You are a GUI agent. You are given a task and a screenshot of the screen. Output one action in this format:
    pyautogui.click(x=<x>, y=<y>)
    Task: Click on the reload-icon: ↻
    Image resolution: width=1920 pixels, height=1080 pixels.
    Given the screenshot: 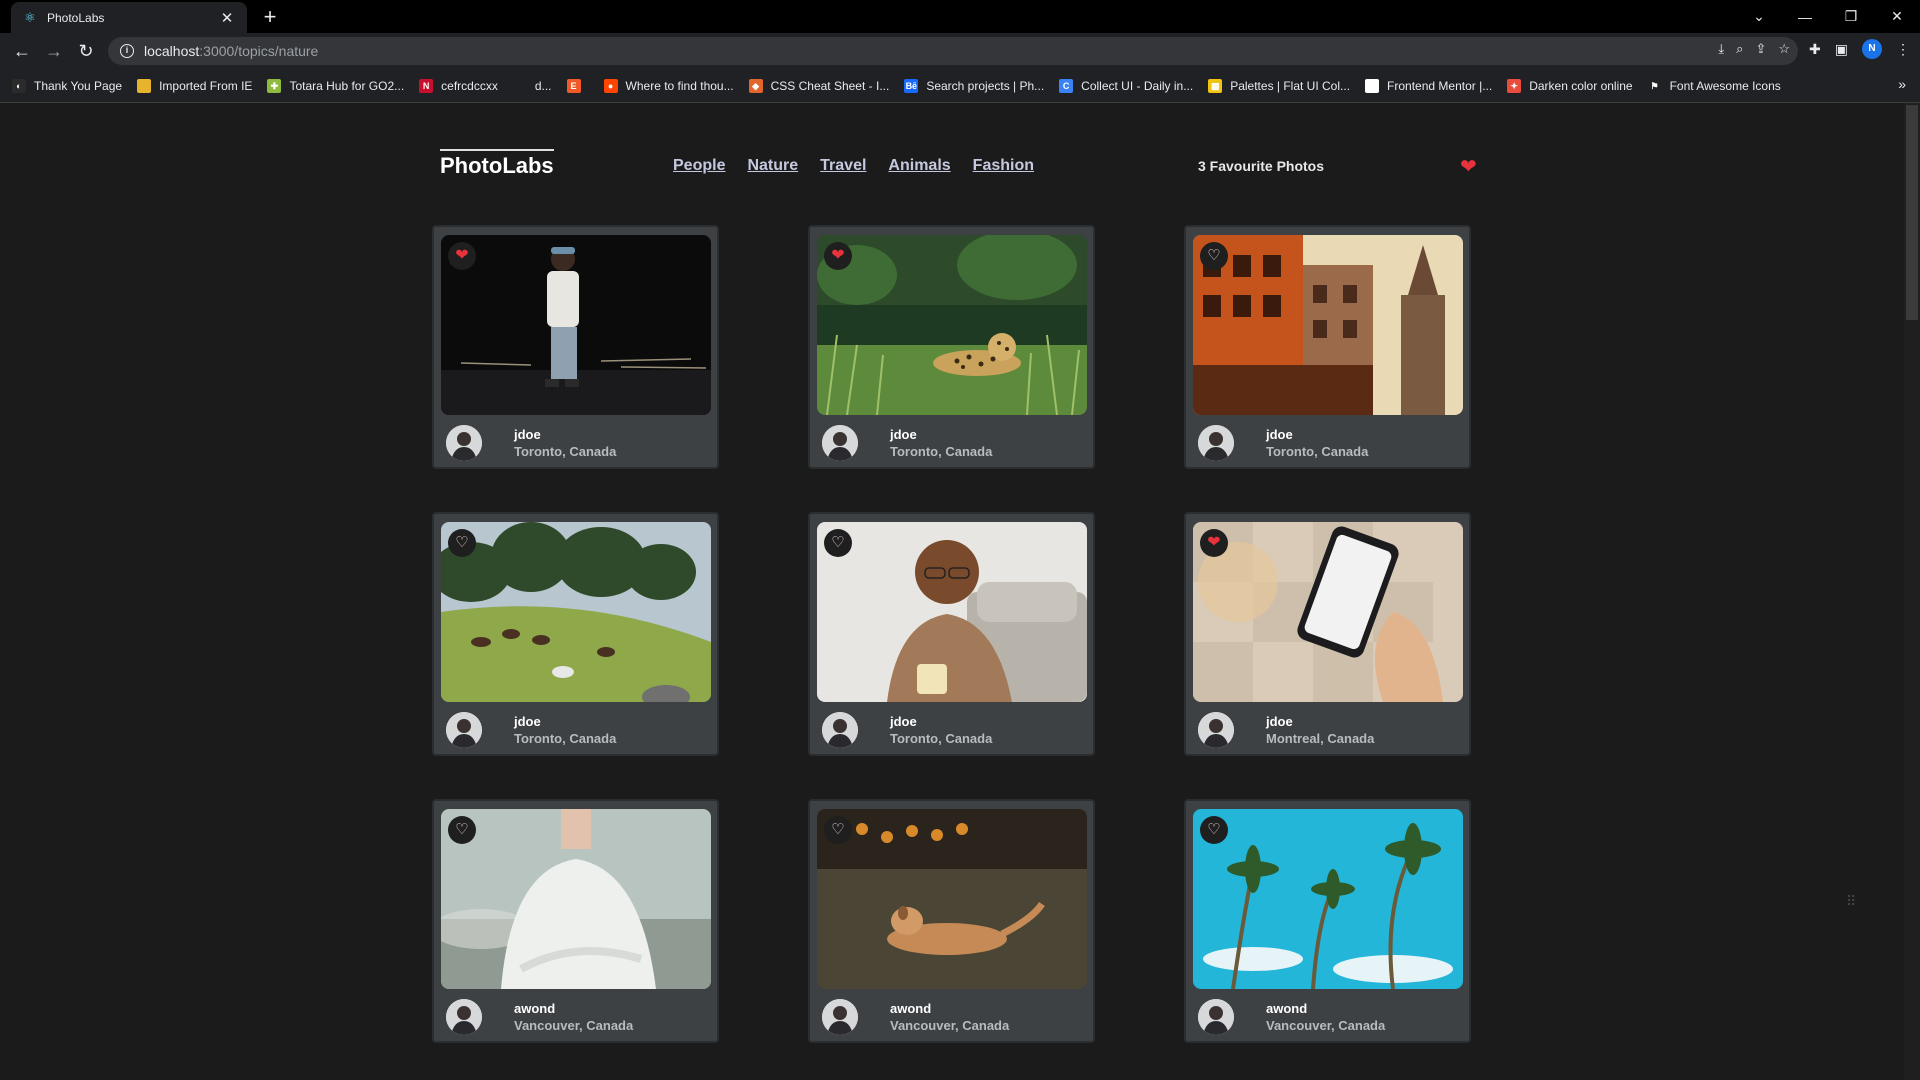 What is the action you would take?
    pyautogui.click(x=86, y=51)
    